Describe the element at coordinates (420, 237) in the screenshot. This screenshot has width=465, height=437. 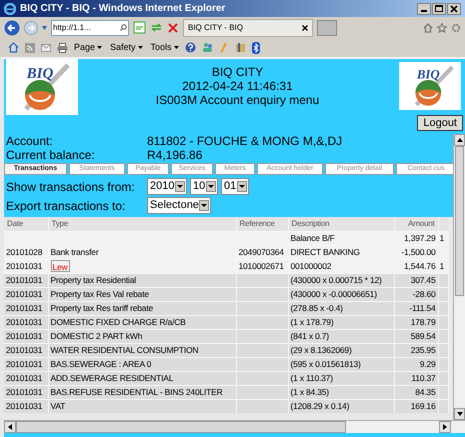
I see `table-cell: 1,397.29` at that location.